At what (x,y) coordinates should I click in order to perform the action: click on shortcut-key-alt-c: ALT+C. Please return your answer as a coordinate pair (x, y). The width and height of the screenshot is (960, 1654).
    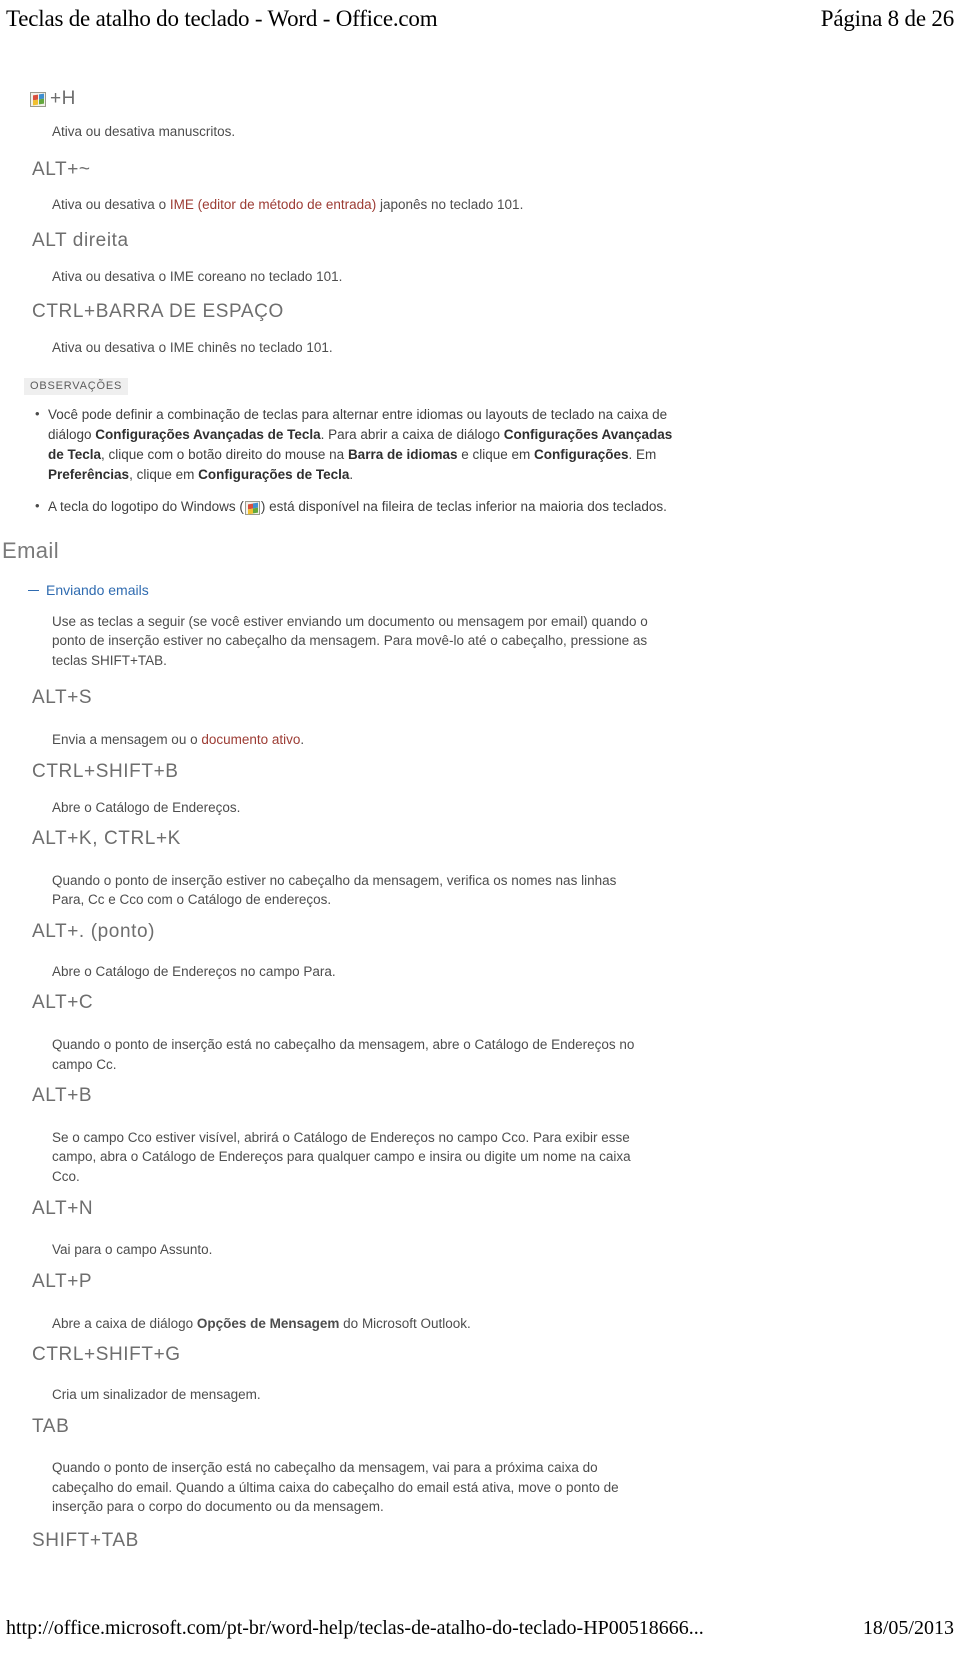
    Looking at the image, I should click on (63, 1003).